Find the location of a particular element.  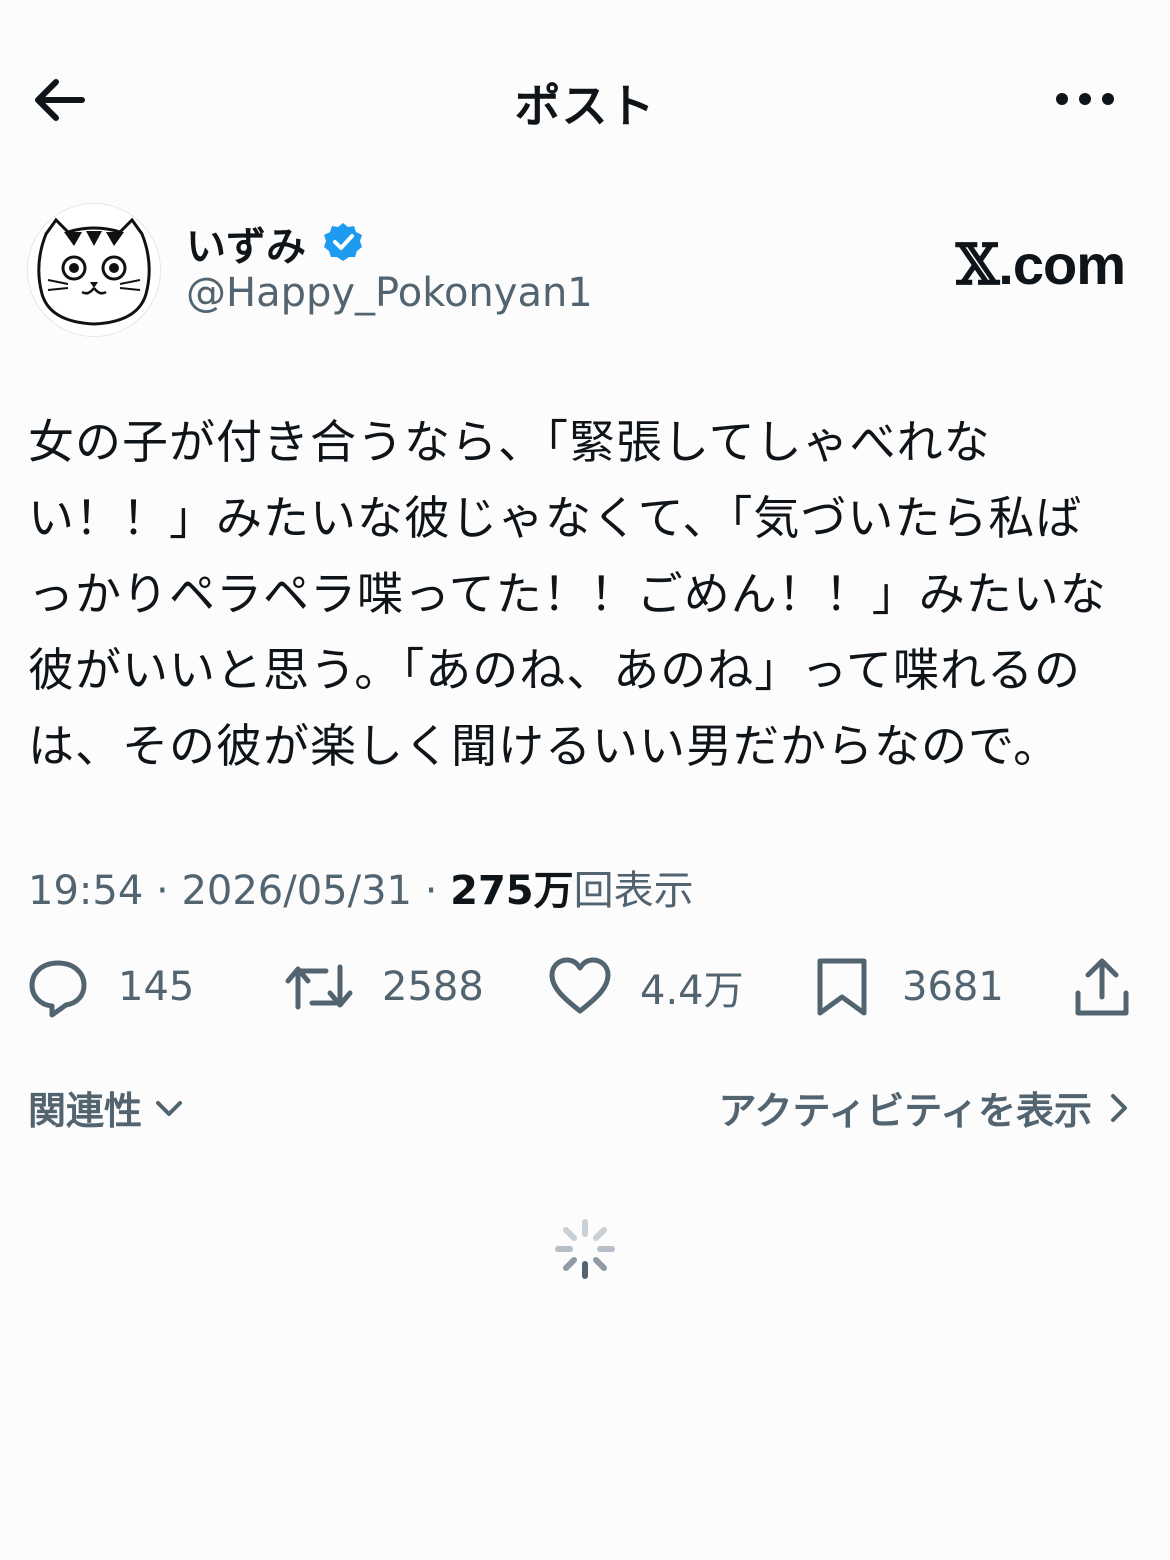

share-button is located at coordinates (1102, 987).